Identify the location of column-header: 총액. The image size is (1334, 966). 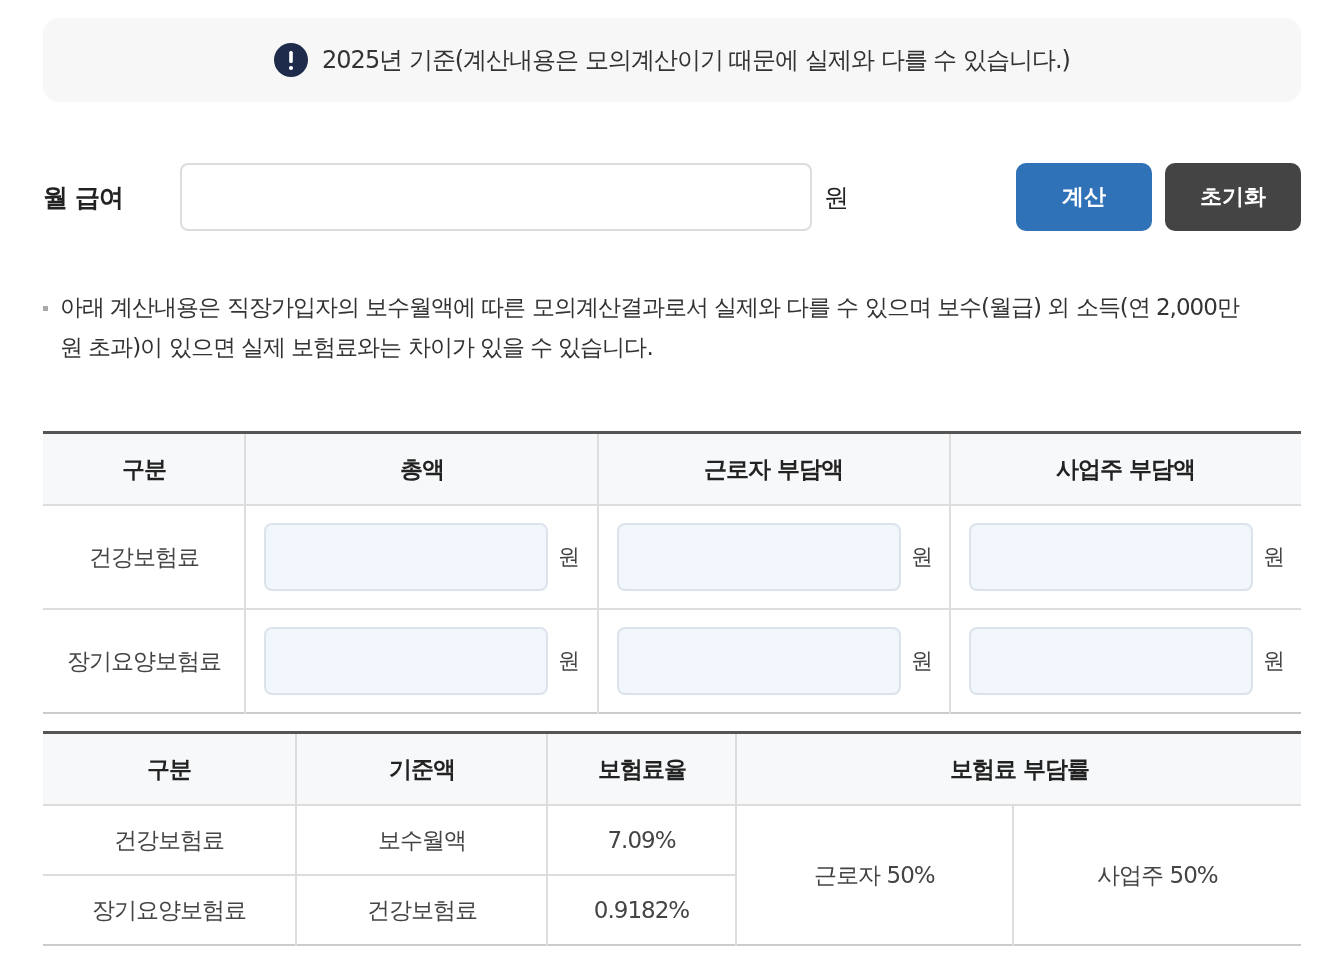
(421, 468).